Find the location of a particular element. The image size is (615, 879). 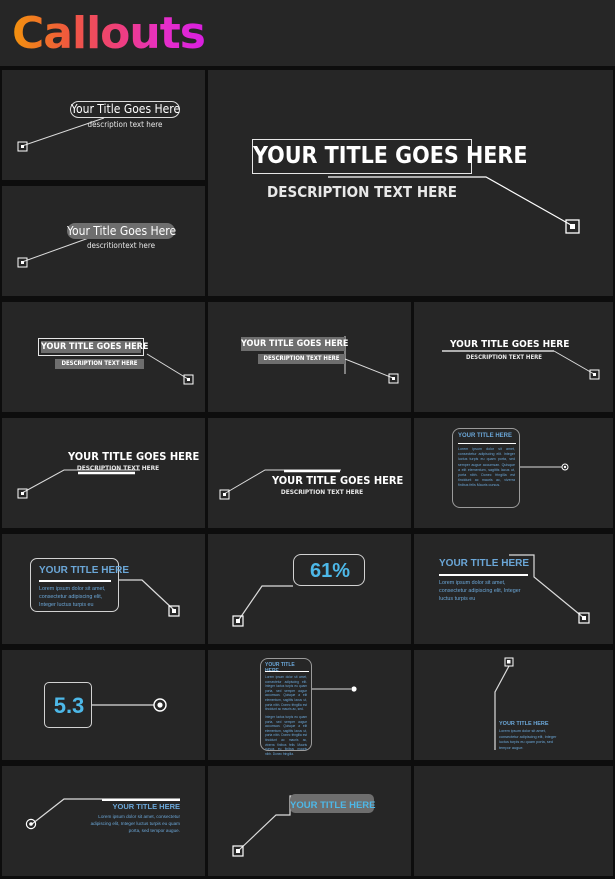

callout-value: 5.3 is located at coordinates (69, 705).